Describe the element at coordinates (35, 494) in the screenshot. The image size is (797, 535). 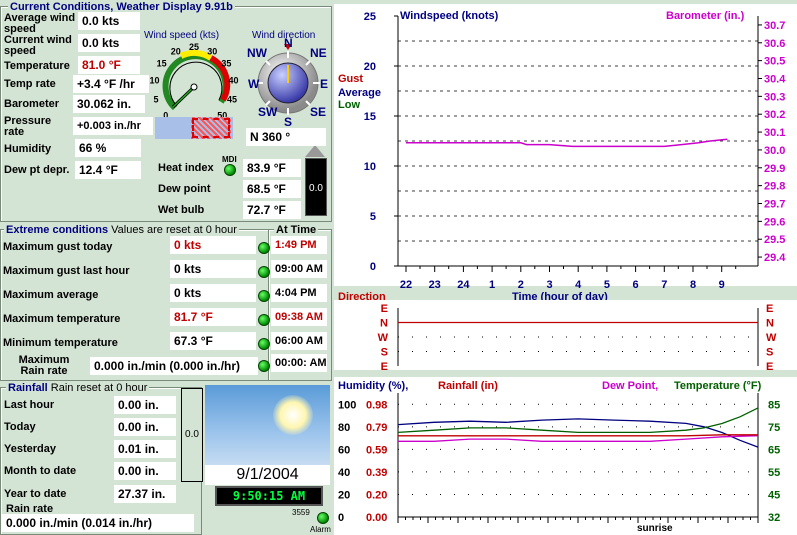
I see `rain-row-label: Year to date` at that location.